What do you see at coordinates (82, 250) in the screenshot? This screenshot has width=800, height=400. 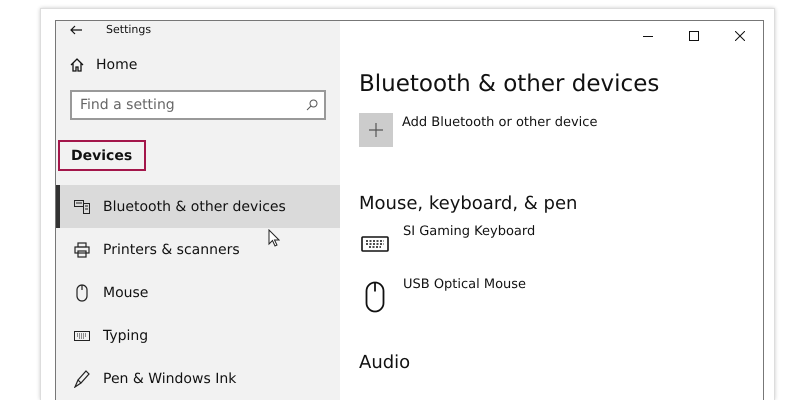 I see `printer-icon` at bounding box center [82, 250].